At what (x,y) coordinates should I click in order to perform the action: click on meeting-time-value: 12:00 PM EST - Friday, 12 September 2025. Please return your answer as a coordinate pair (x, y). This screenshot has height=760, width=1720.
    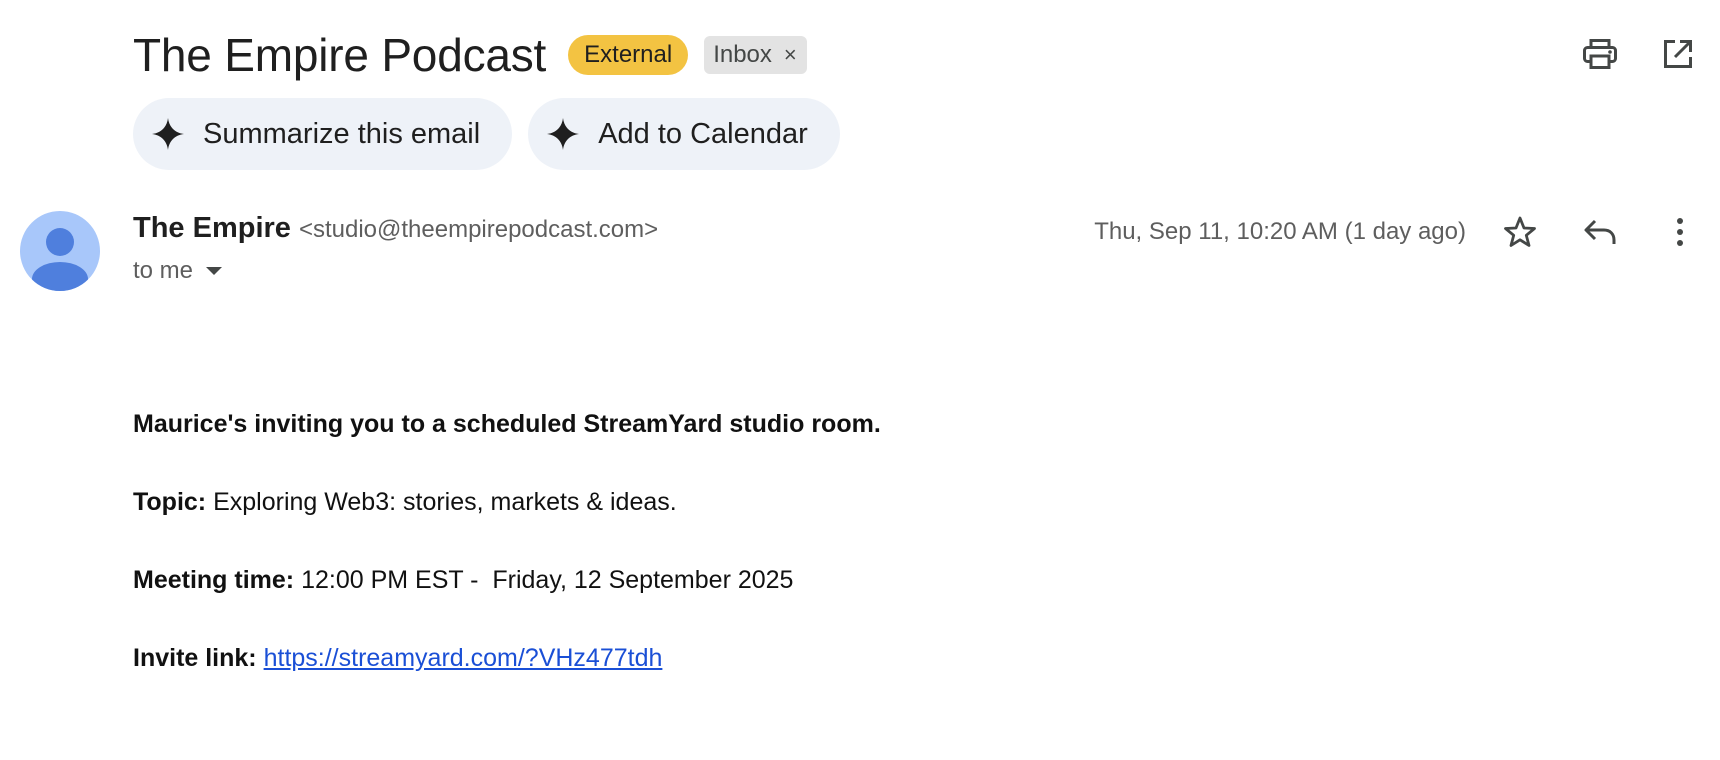
    Looking at the image, I should click on (544, 580).